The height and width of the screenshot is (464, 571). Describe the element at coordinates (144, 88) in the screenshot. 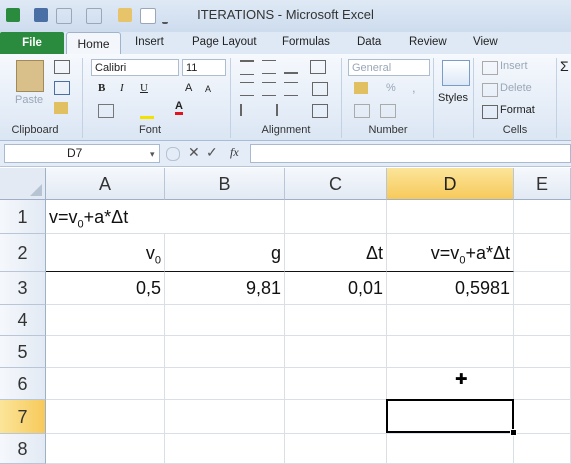

I see `underline-icon: U` at that location.